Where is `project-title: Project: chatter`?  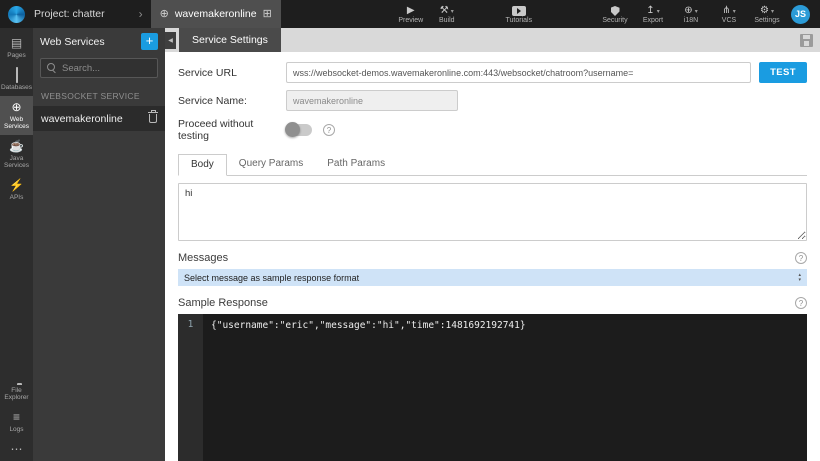 project-title: Project: chatter is located at coordinates (69, 14).